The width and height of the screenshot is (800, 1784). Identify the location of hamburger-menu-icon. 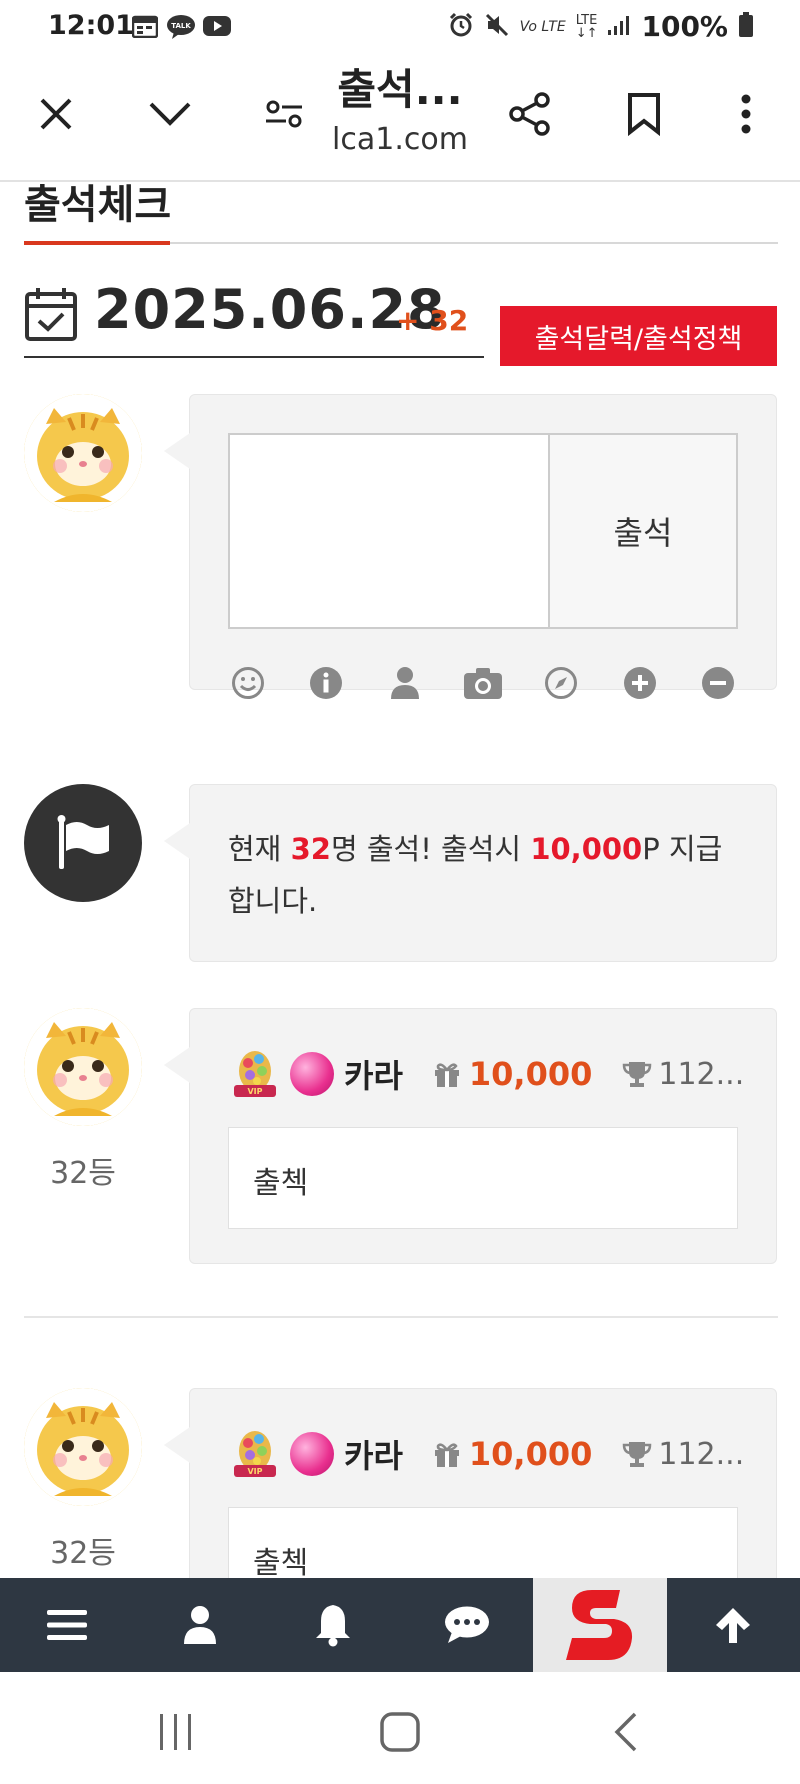
(66, 1625).